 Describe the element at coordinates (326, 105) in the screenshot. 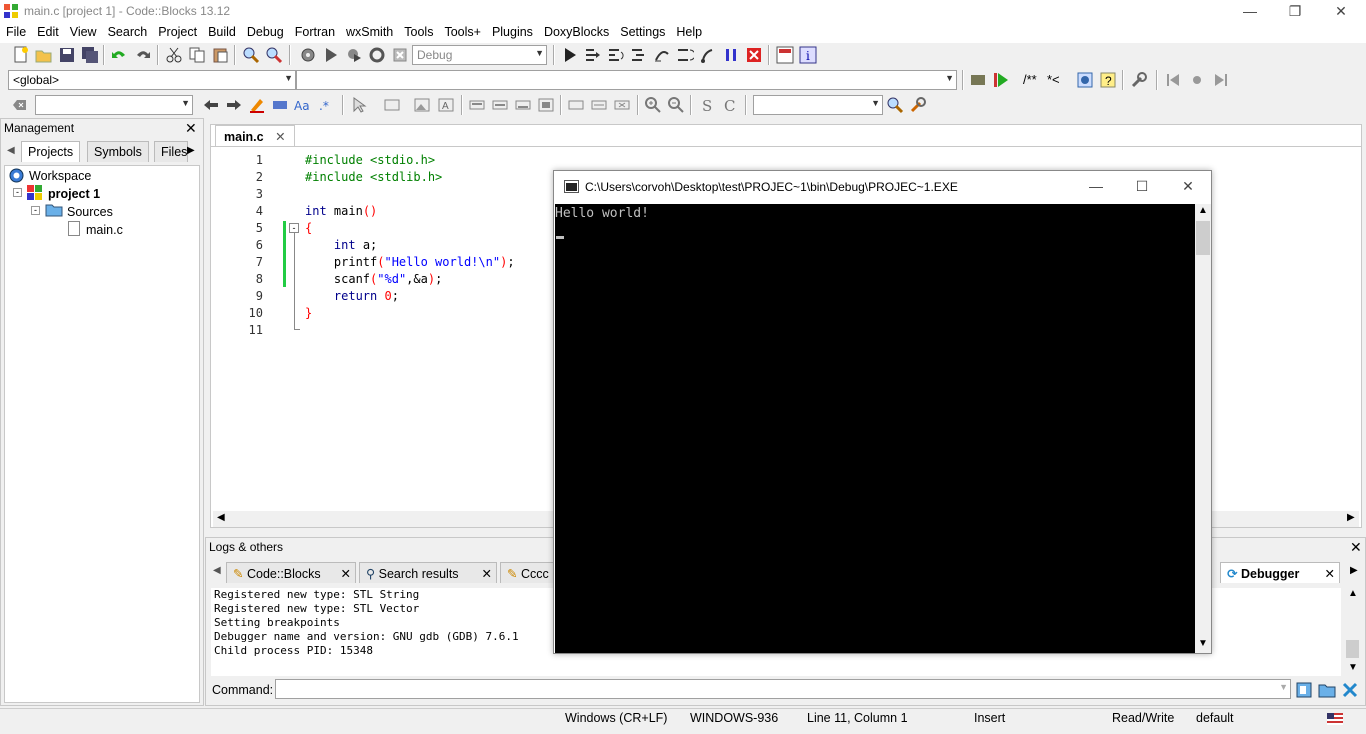

I see `regex-icon: .*` at that location.